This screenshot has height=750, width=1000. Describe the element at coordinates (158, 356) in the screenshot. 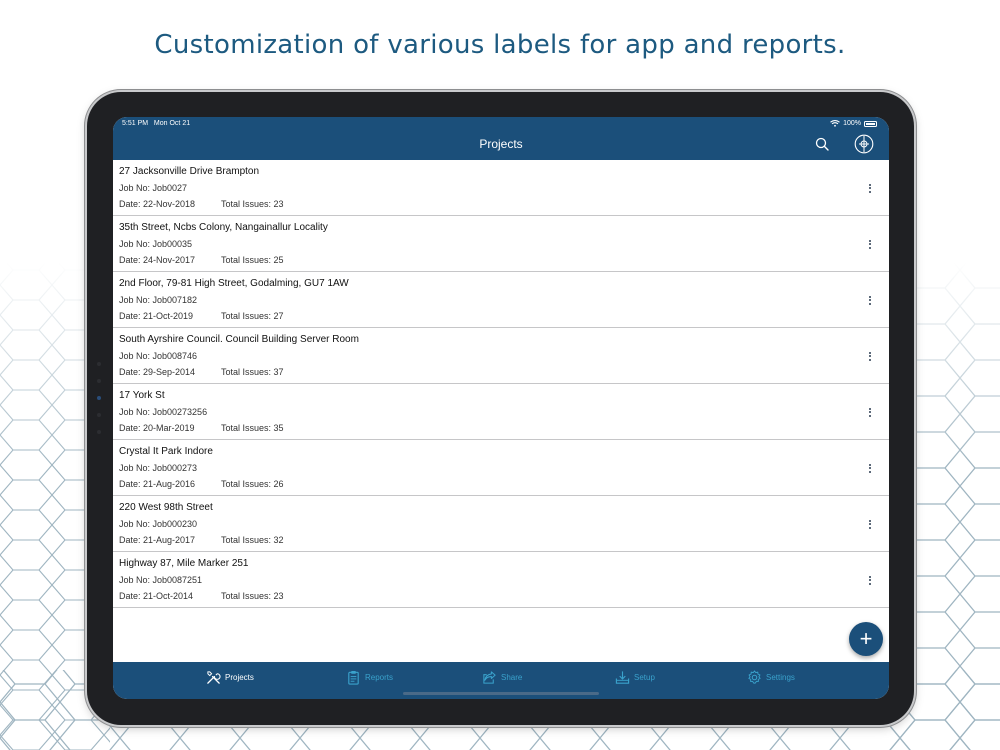

I see `project-job-number: Job No: Job008746` at that location.